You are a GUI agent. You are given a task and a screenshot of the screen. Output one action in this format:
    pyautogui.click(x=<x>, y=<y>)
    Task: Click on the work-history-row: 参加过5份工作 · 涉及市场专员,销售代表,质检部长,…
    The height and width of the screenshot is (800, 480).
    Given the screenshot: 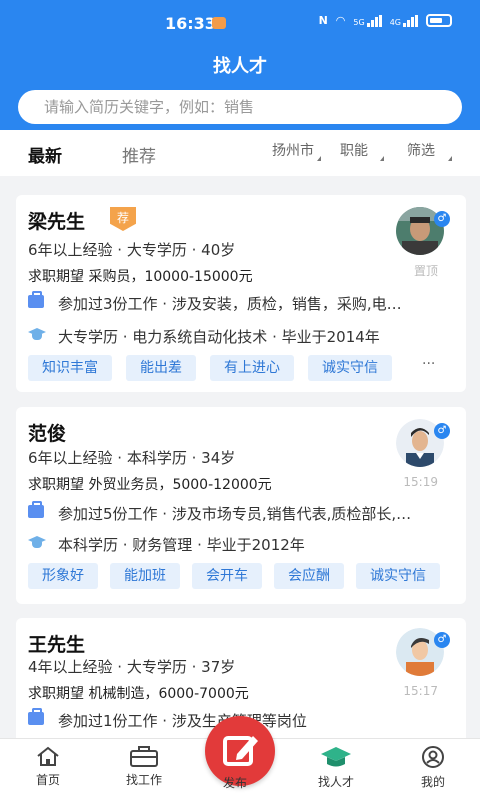 What is the action you would take?
    pyautogui.click(x=240, y=512)
    